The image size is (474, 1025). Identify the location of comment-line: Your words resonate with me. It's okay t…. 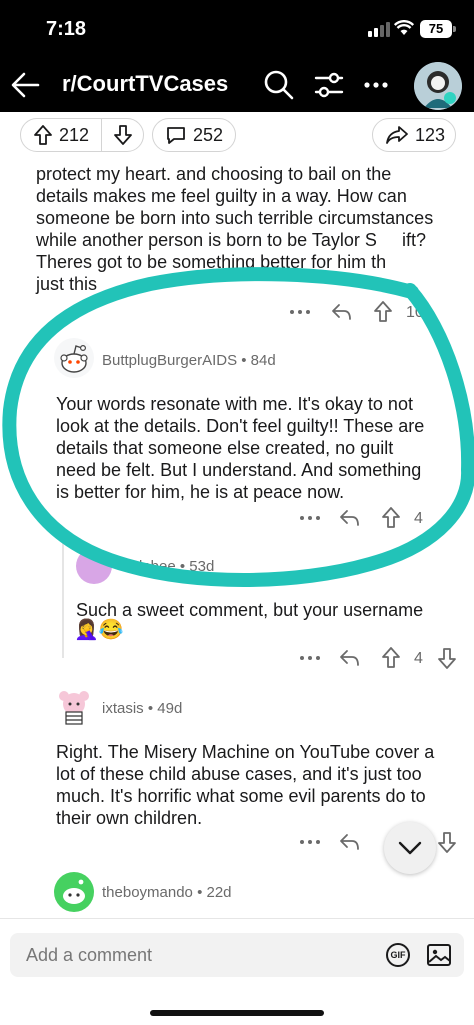
(234, 404).